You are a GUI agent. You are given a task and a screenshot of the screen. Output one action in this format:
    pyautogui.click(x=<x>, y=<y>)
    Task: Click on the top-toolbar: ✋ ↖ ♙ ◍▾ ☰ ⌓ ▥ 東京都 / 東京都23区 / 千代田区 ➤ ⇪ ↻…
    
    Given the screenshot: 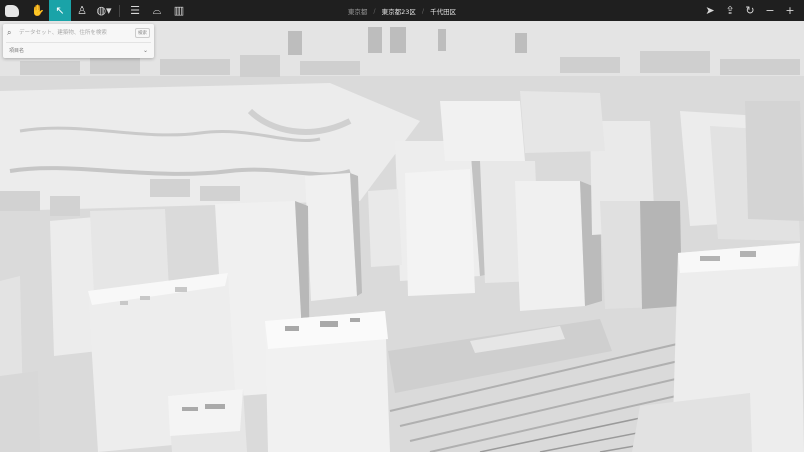 What is the action you would take?
    pyautogui.click(x=402, y=10)
    